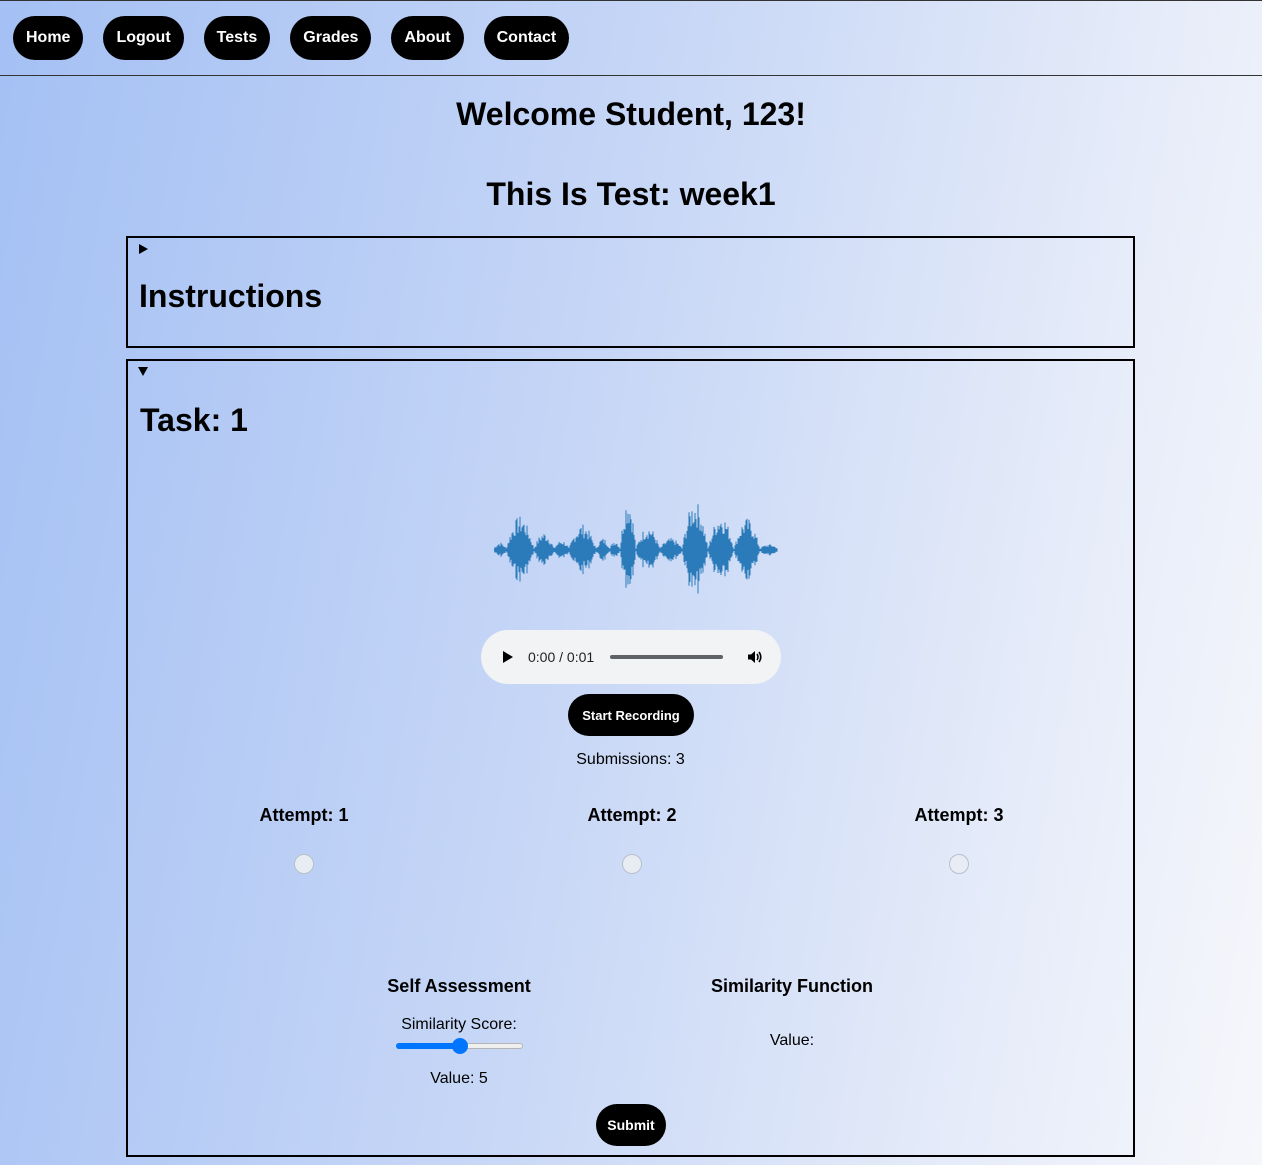 The width and height of the screenshot is (1262, 1165). What do you see at coordinates (459, 1078) in the screenshot?
I see `self-assessment-value: Value: 5` at bounding box center [459, 1078].